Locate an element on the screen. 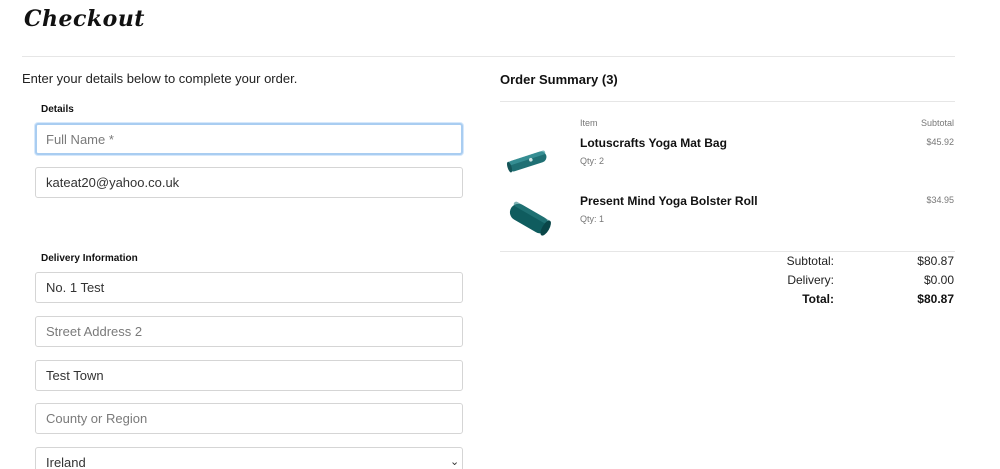 This screenshot has height=469, width=1000. country-select: Ireland is located at coordinates (249, 458).